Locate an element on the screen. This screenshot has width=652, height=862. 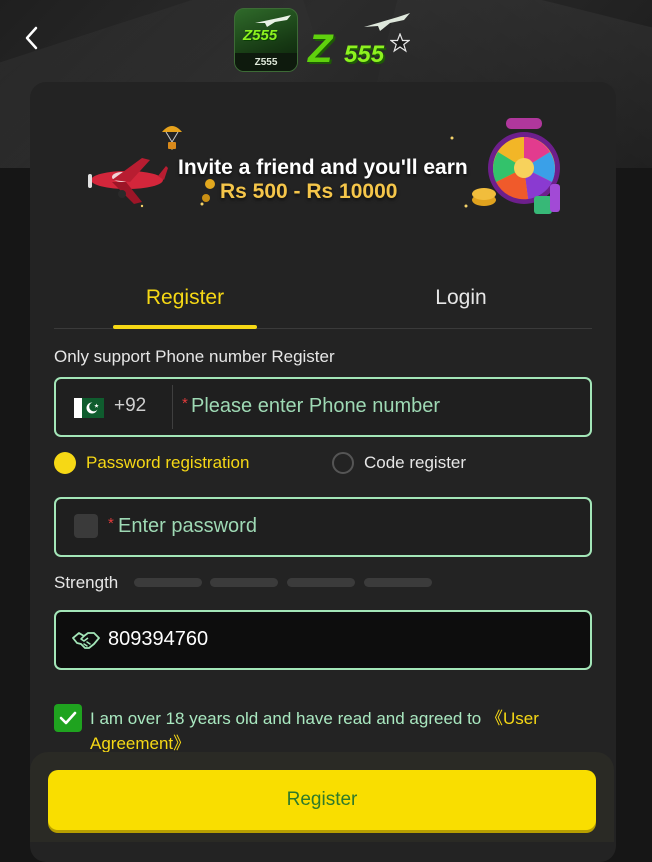
pakistan-flag-icon is located at coordinates (89, 408).